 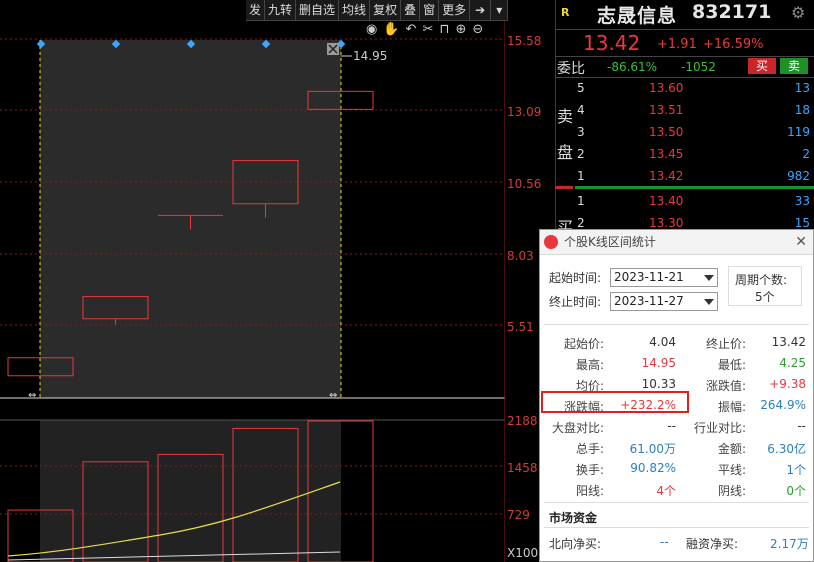 I want to click on chart-toolbar: 发 九转 删自选 均线 复权 叠 窗 更多 ➔ ▾, so click(x=377, y=10).